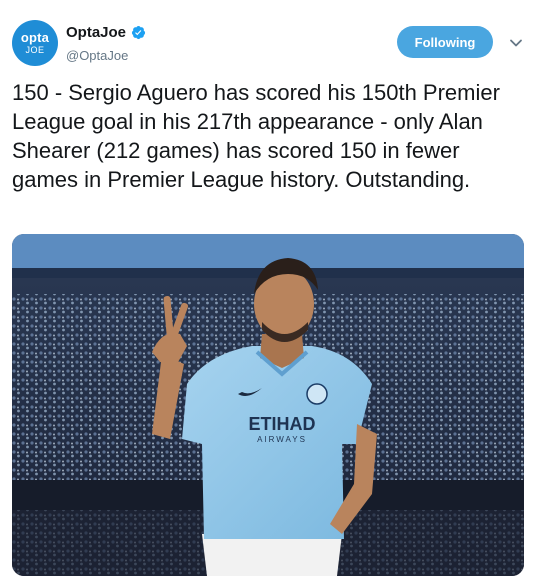 This screenshot has width=540, height=585. Describe the element at coordinates (516, 43) in the screenshot. I see `chevron-down-icon` at that location.